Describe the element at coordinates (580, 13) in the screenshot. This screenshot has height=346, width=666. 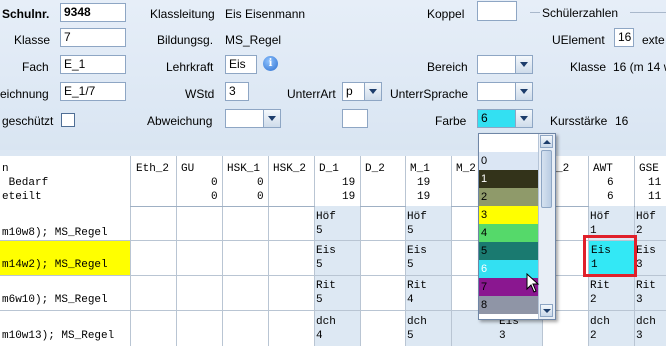
I see `schuelerzahlen-label: Schülerzahlen` at that location.